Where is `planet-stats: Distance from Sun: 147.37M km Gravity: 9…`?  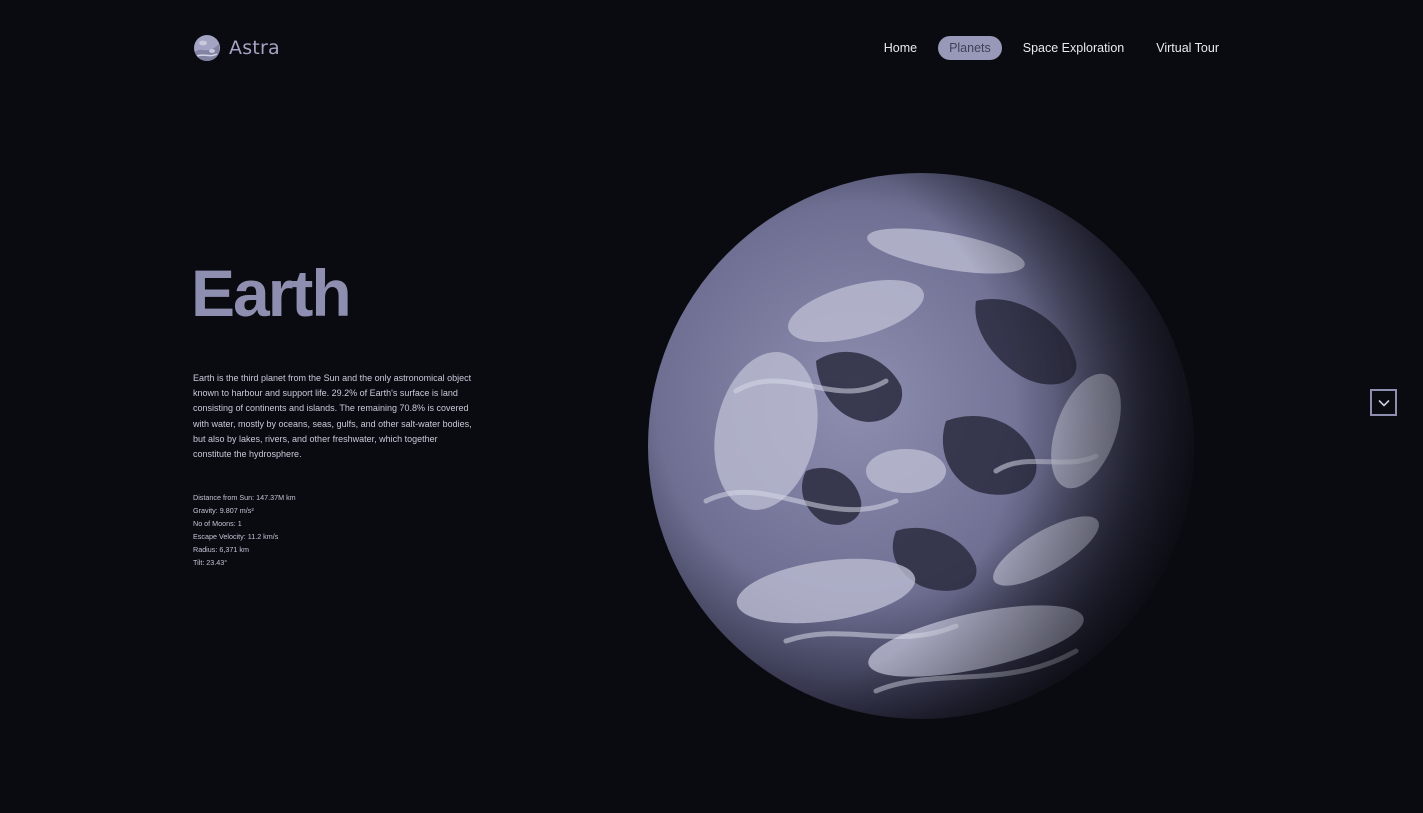 planet-stats: Distance from Sun: 147.37M km Gravity: 9… is located at coordinates (244, 530).